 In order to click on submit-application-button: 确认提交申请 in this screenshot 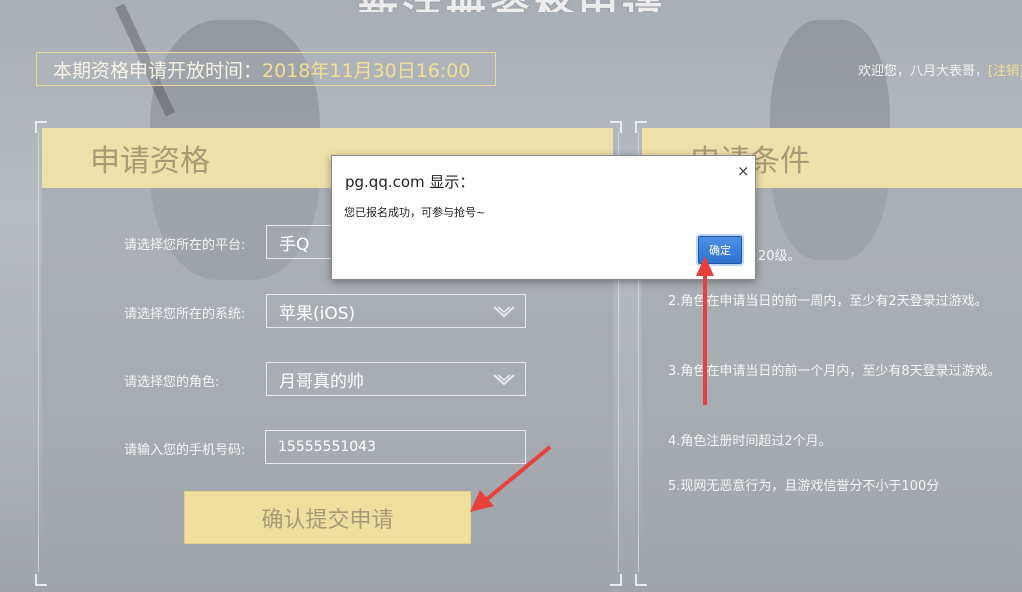, I will do `click(327, 517)`.